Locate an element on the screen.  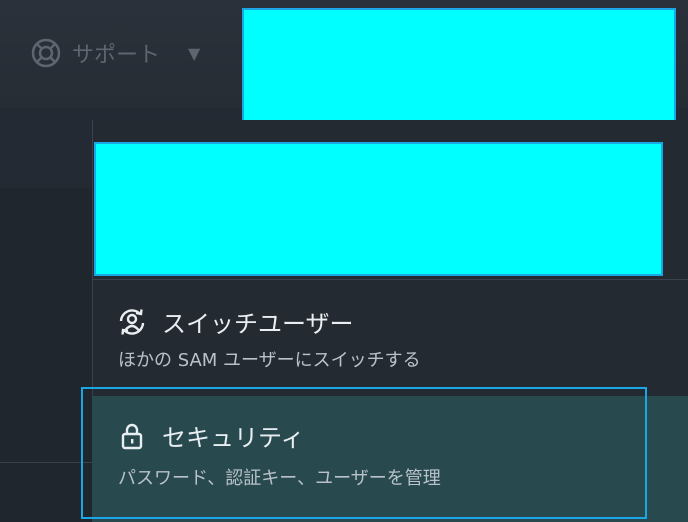
support-menu-button: サポート ▼ is located at coordinates (115, 53).